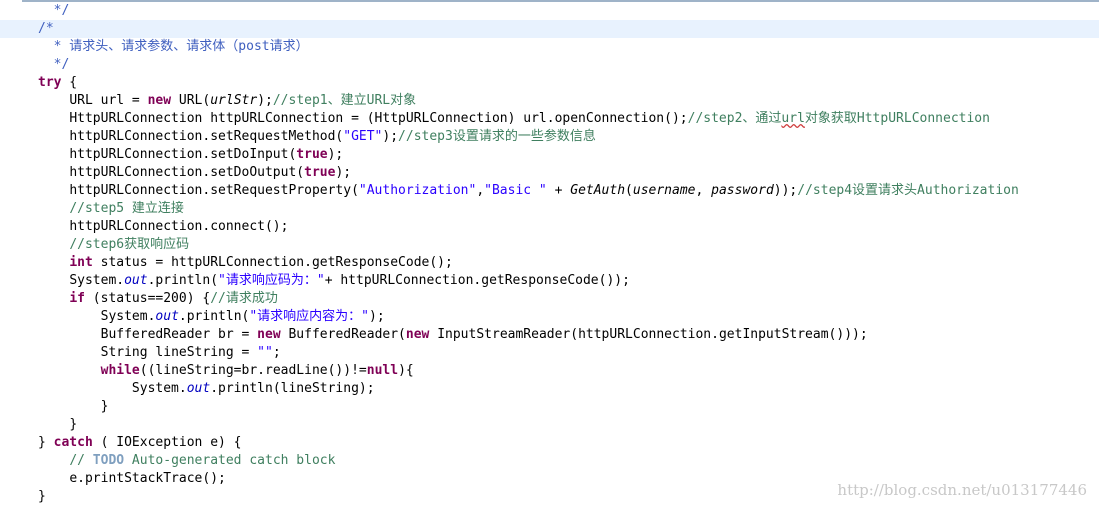 This screenshot has height=510, width=1099. What do you see at coordinates (549, 317) in the screenshot?
I see `code-line: System.out.println("请求响应内容为：");` at bounding box center [549, 317].